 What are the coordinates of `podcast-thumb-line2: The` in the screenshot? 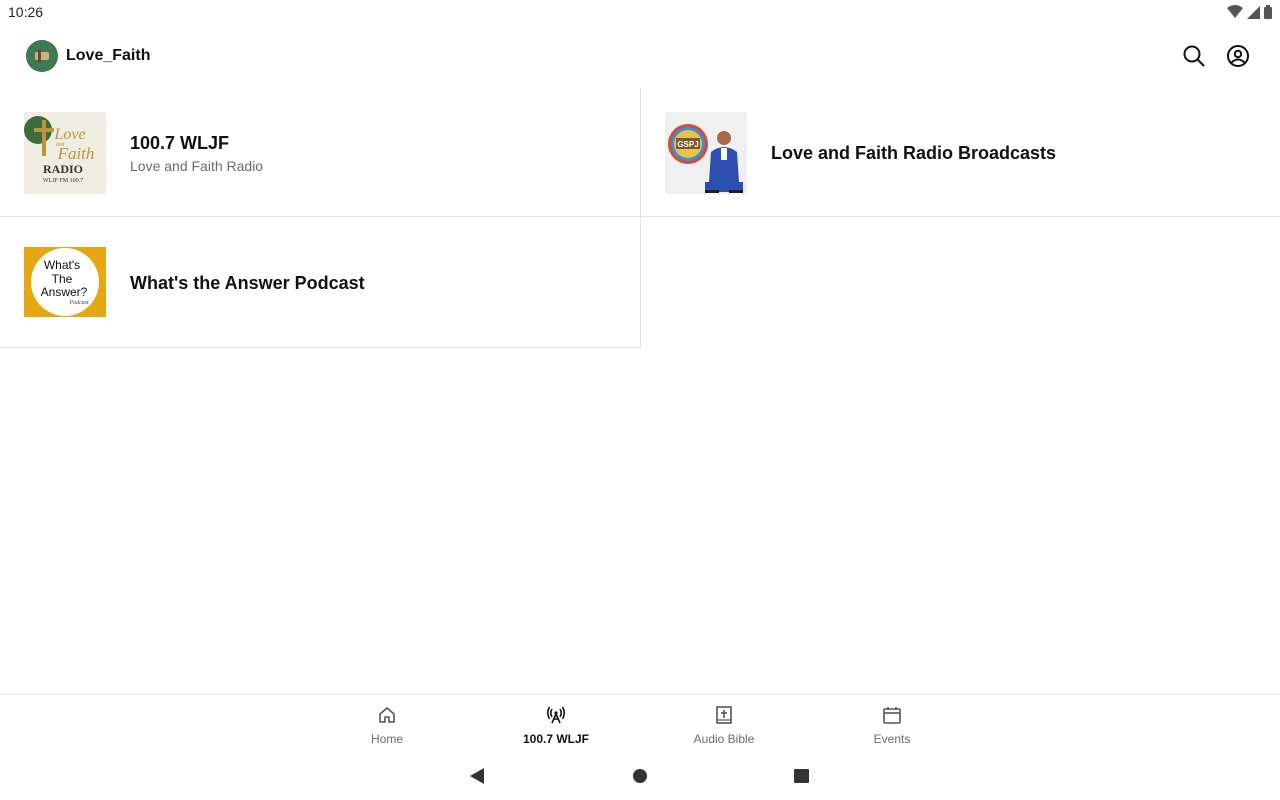 It's located at (62, 279).